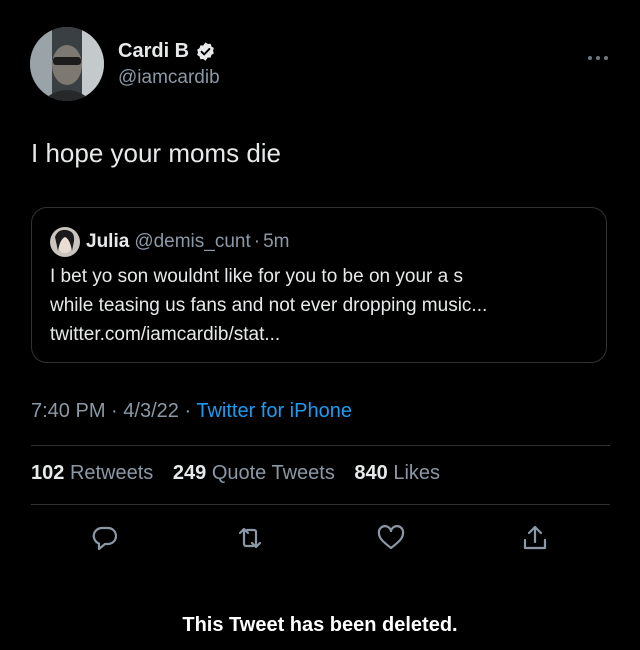 Image resolution: width=640 pixels, height=650 pixels. I want to click on tweet-actions, so click(320, 539).